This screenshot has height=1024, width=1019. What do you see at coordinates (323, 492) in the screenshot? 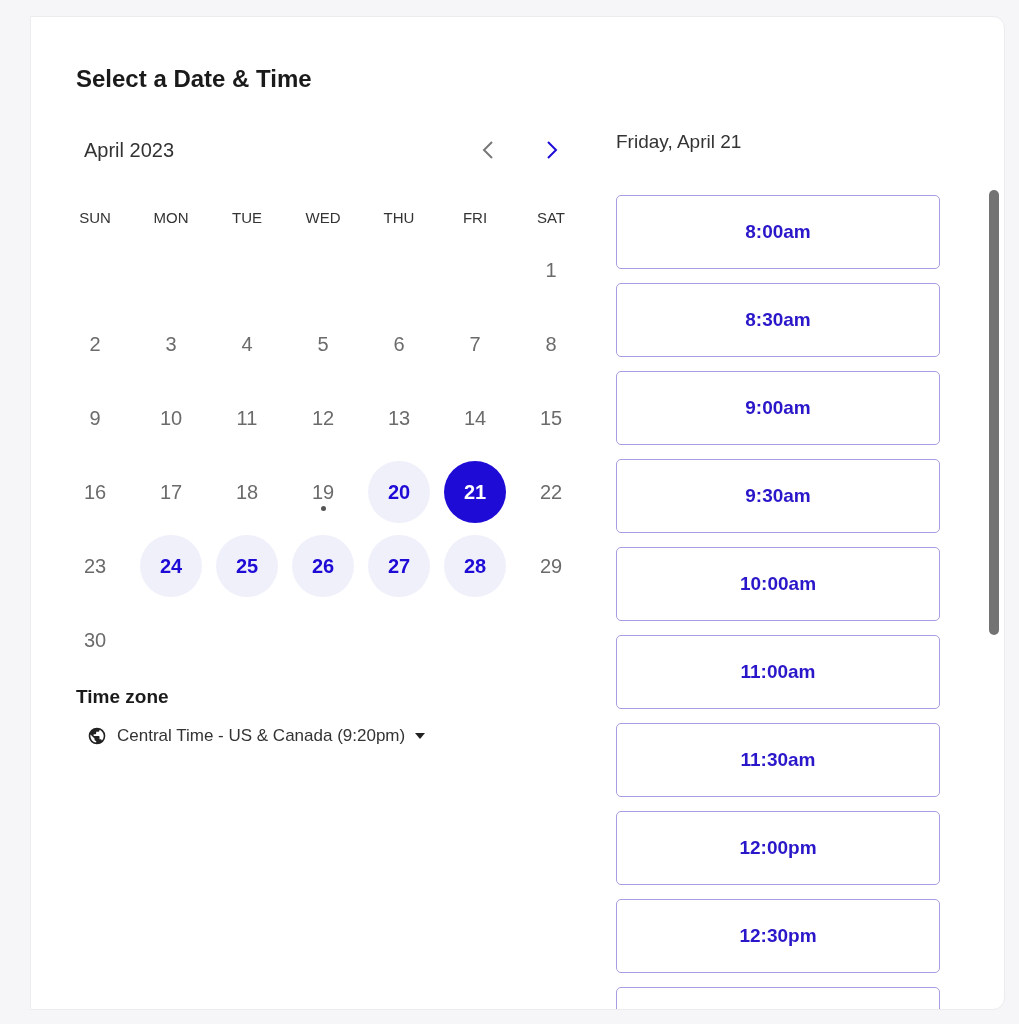
I see `day-number: 19` at bounding box center [323, 492].